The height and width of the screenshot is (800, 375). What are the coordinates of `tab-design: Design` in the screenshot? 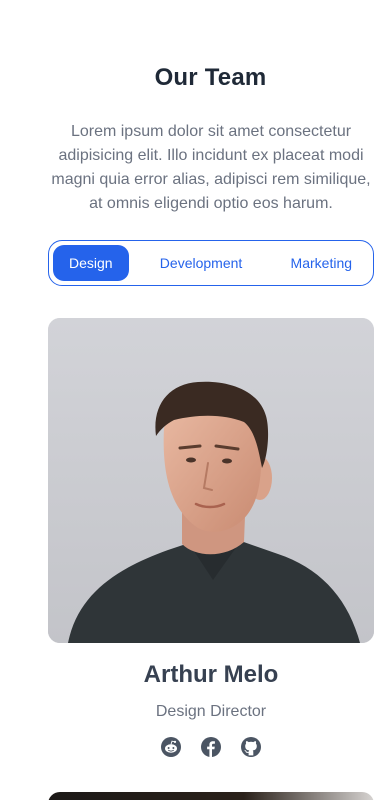 It's located at (91, 263).